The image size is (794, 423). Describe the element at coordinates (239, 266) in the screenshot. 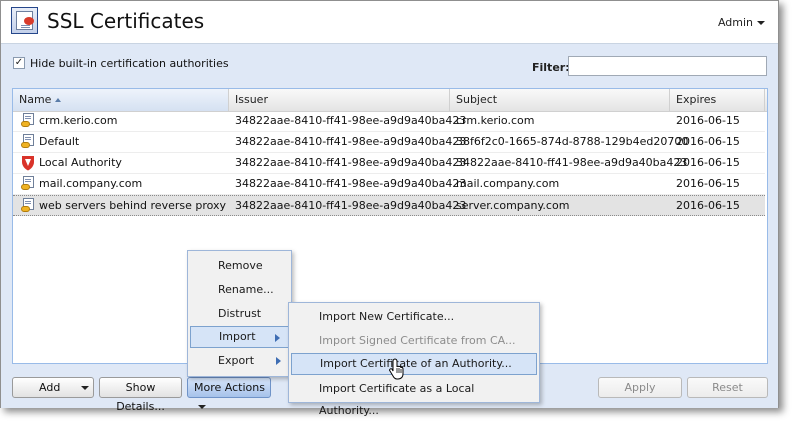

I see `menu-item-remove: Remove` at that location.